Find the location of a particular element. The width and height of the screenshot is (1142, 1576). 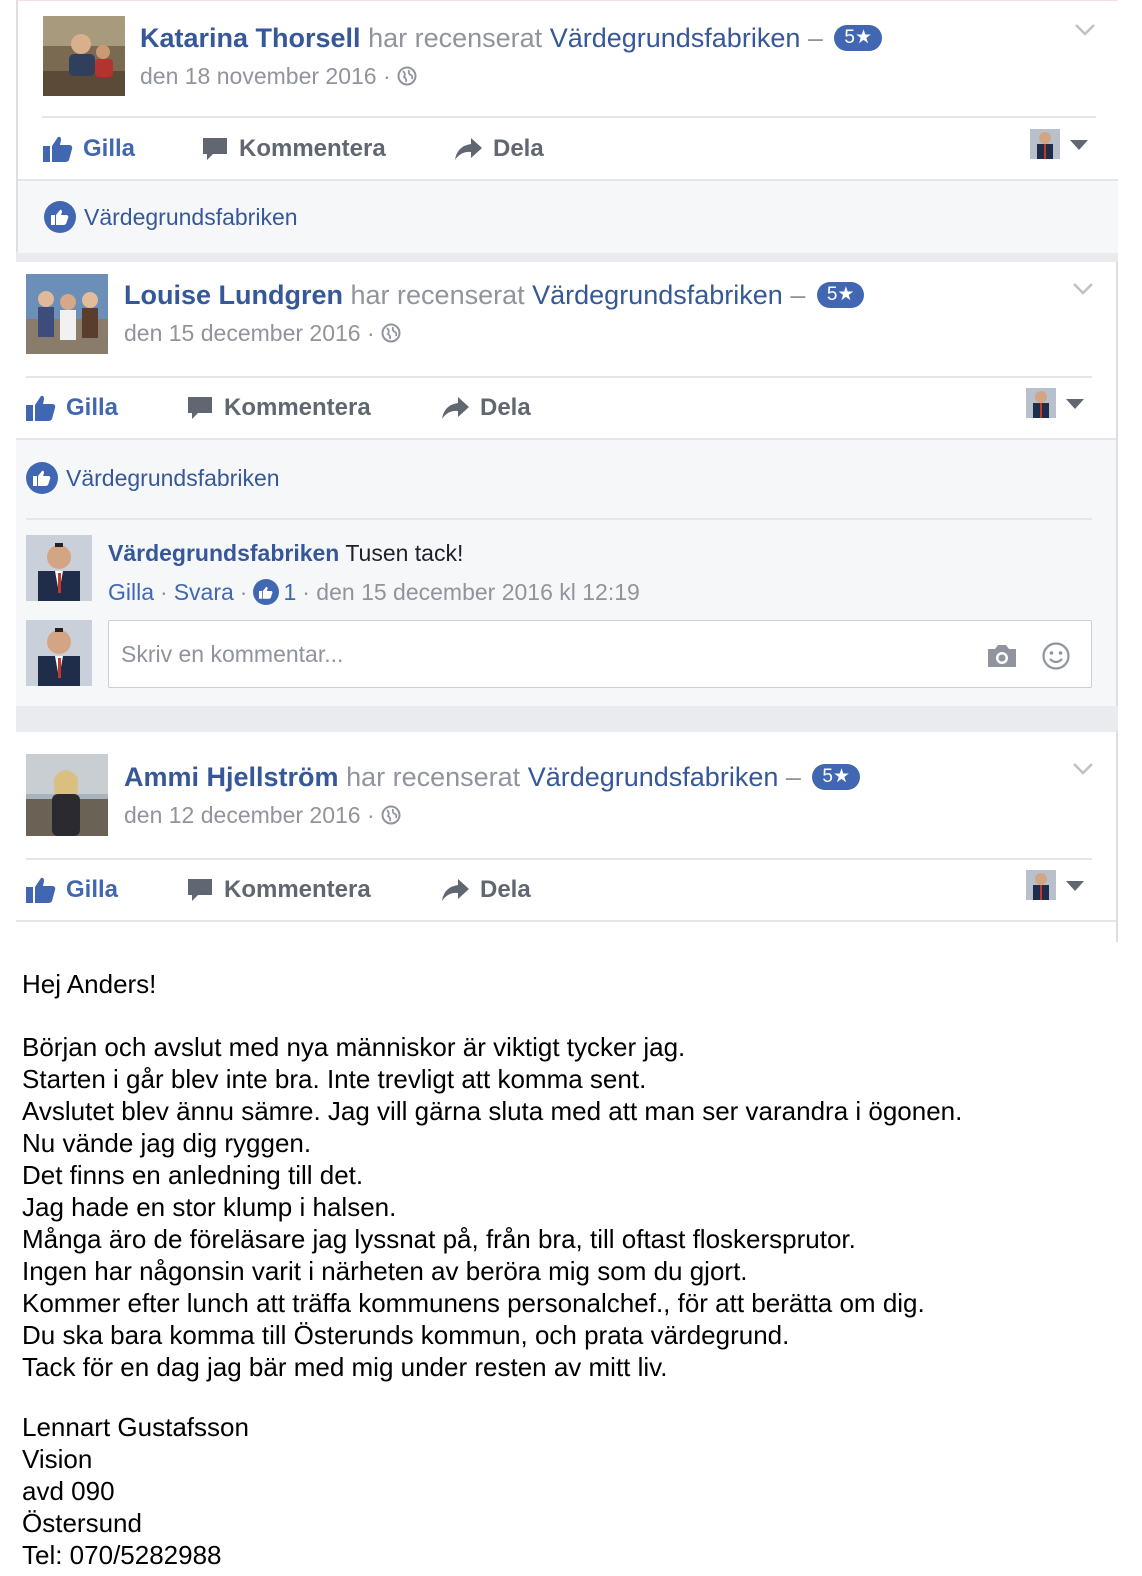

date-text: den 15 december 2016 · is located at coordinates (249, 333).